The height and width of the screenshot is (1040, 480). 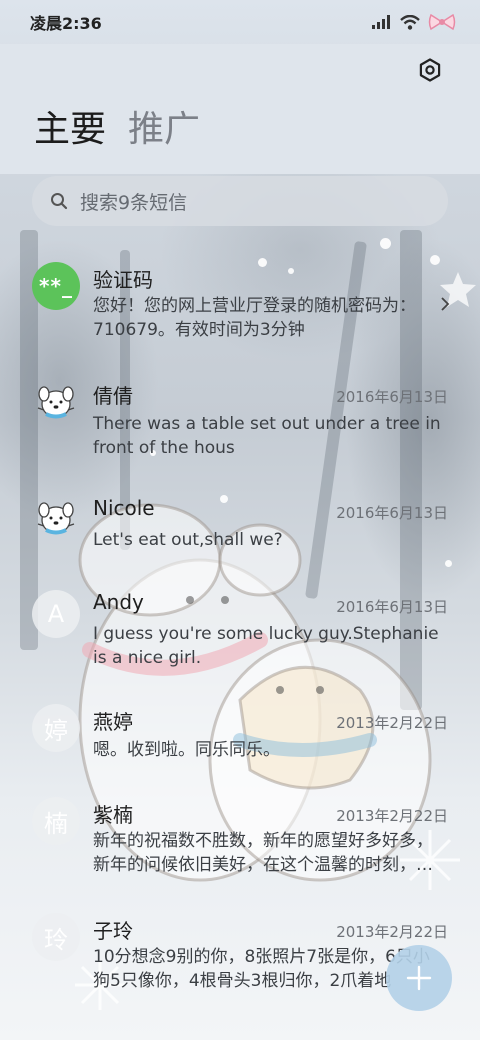 I want to click on chevron-right-icon, so click(x=445, y=304).